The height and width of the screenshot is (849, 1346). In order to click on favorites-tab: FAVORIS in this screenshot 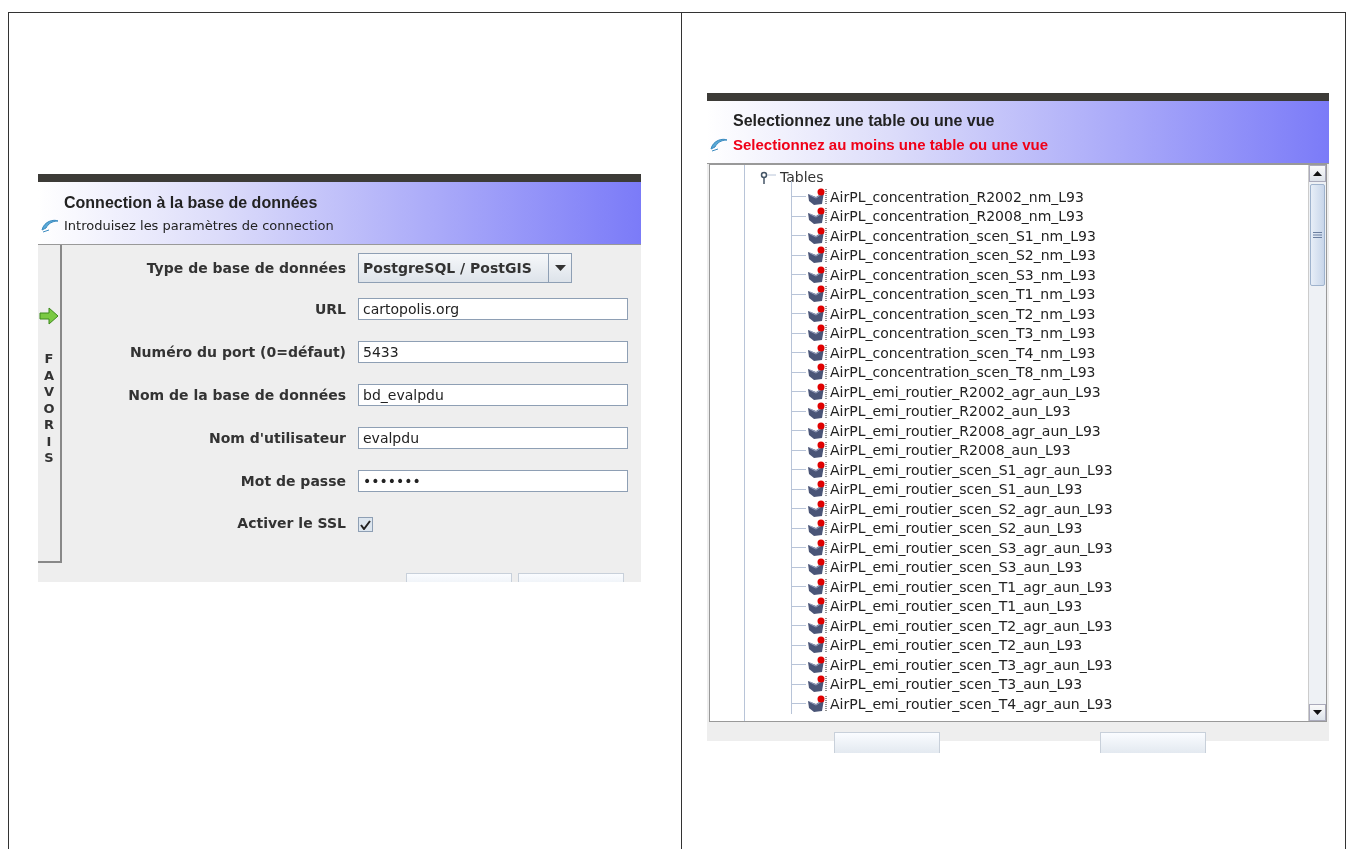, I will do `click(49, 409)`.